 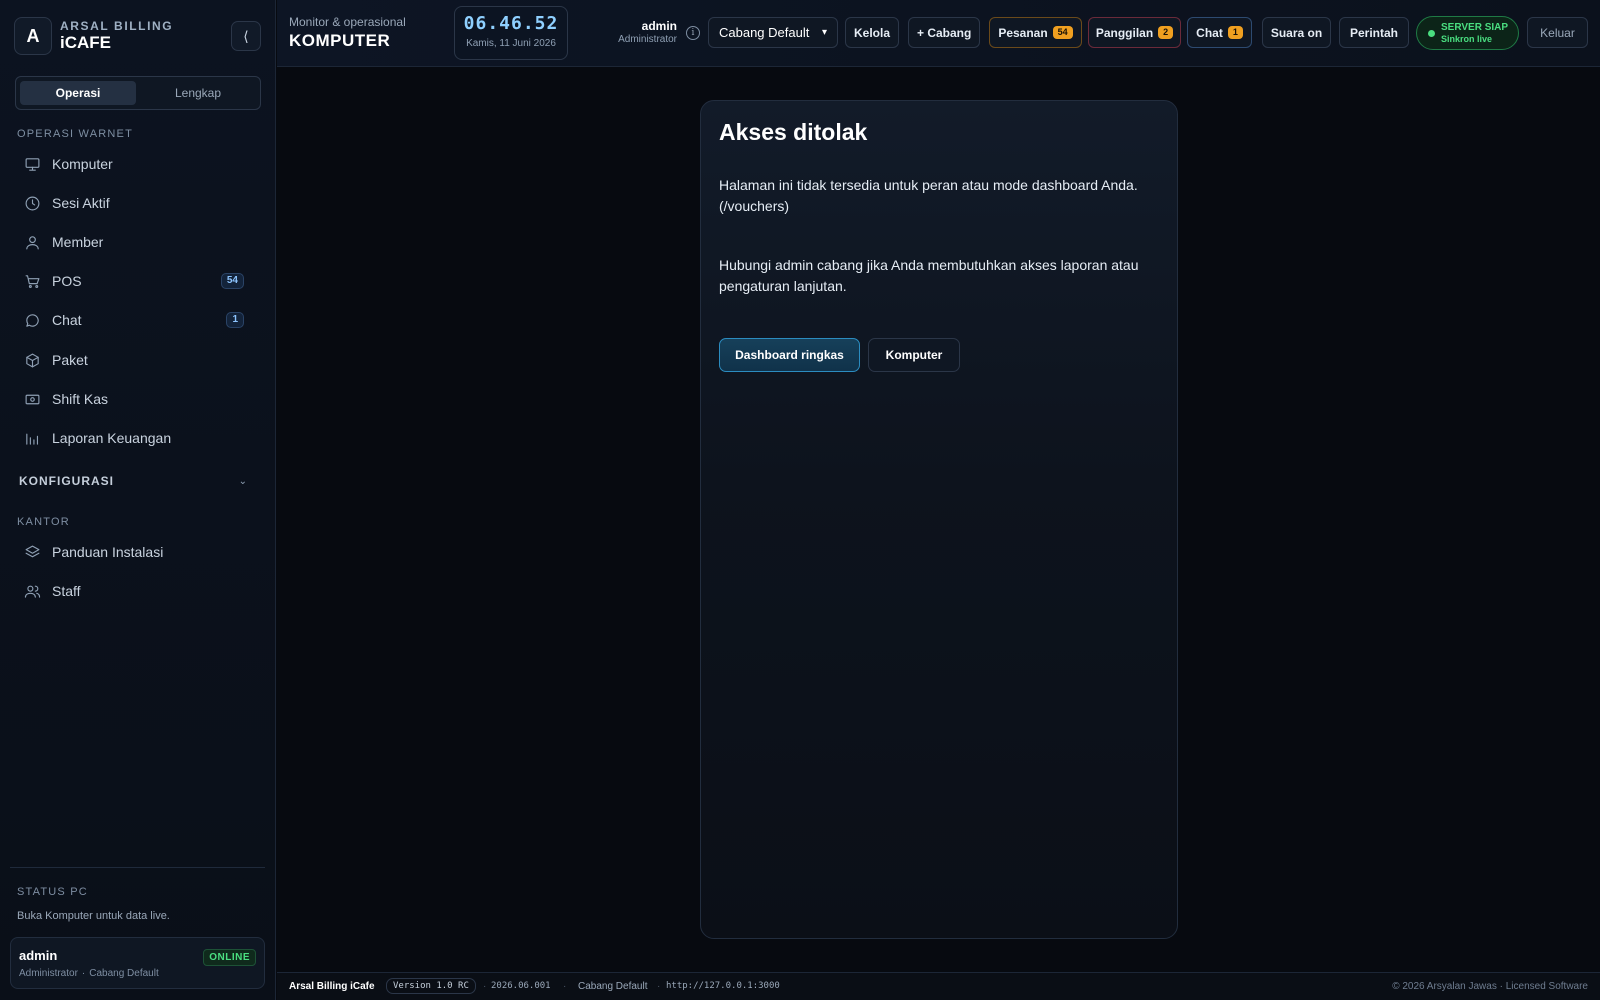 I want to click on sidebar-item-laporan-keuangan: Laporan Keuangan, so click(x=133, y=438).